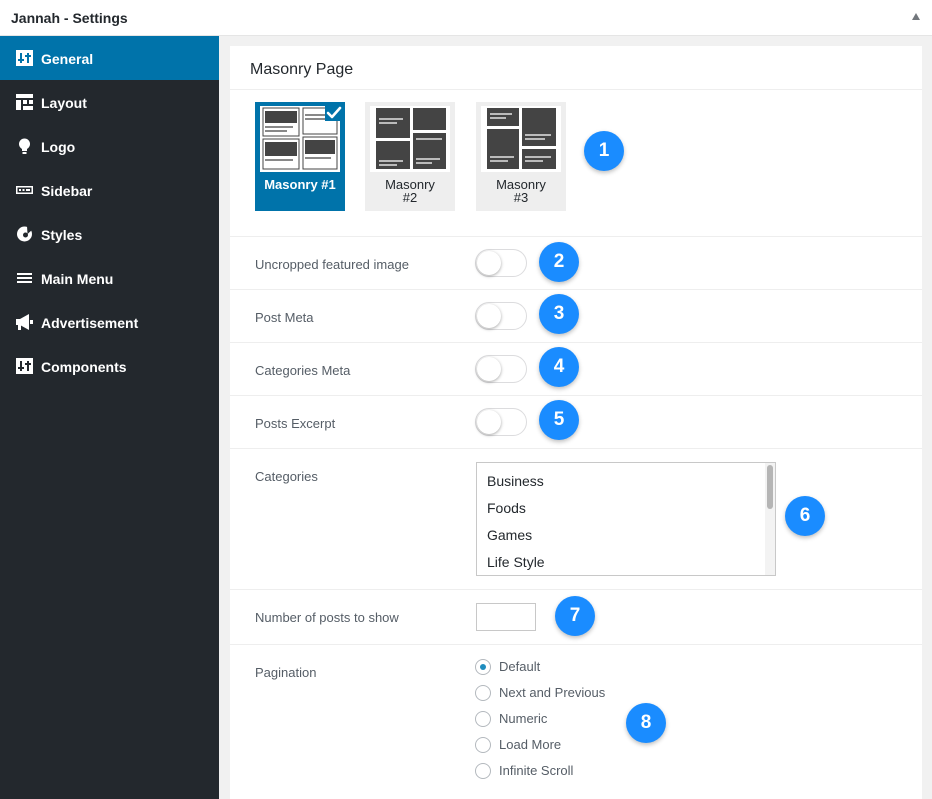 Image resolution: width=932 pixels, height=799 pixels. I want to click on callout-badge-5: 5, so click(559, 420).